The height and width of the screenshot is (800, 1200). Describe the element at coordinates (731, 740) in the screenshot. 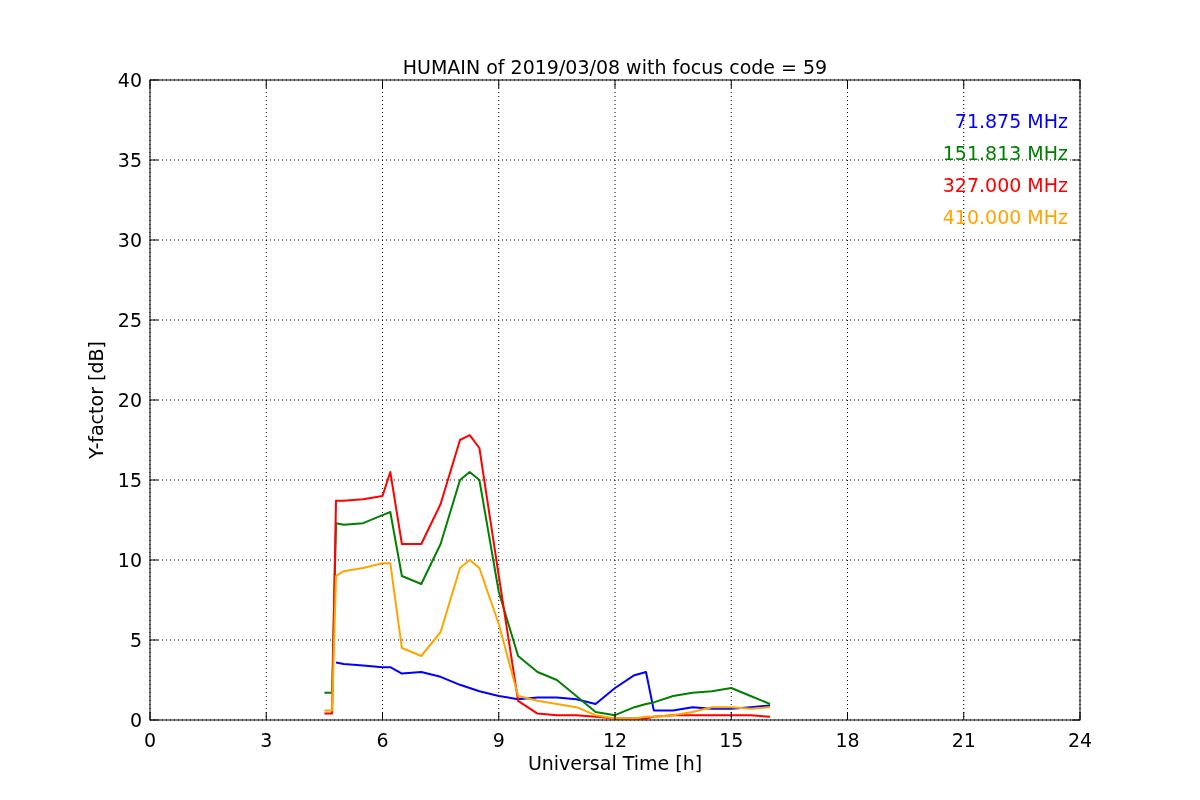

I see `x-tick-label: 15` at that location.